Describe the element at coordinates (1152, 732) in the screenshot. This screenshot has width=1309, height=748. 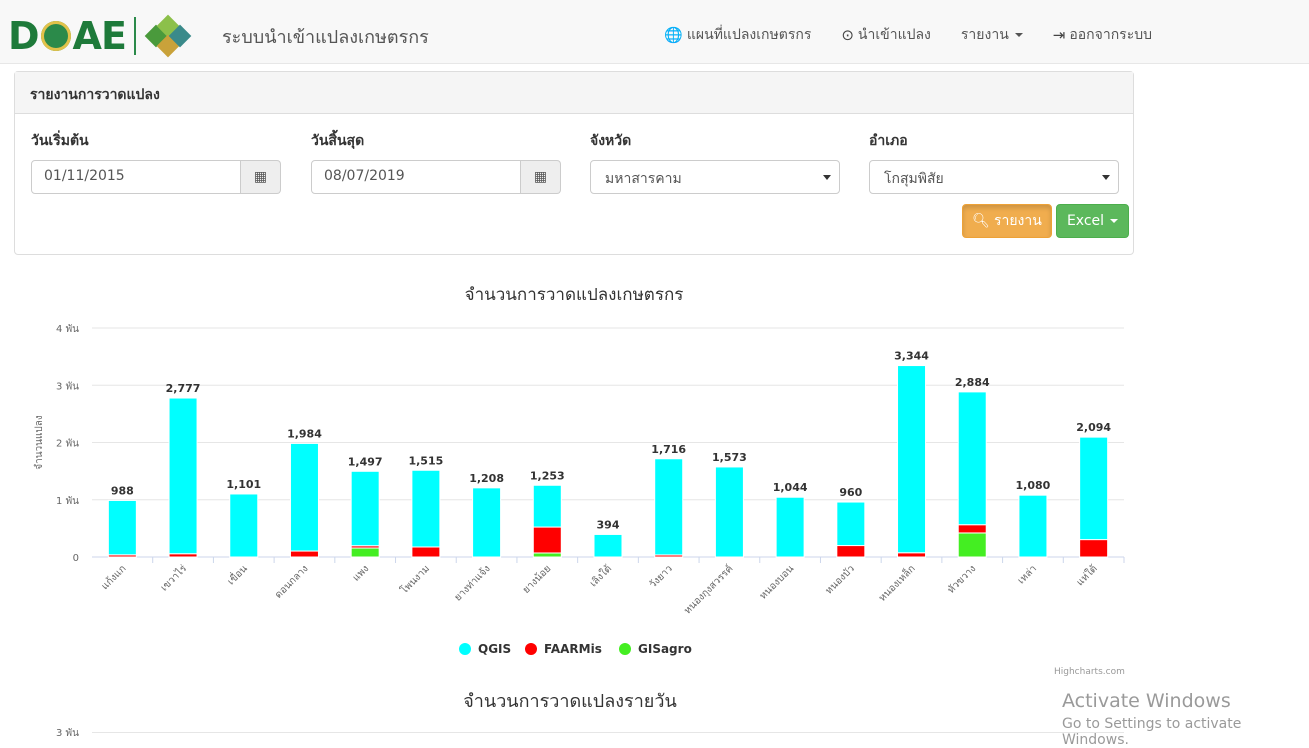
I see `watermark-line-2: Go to Settings to activate Windows.` at that location.